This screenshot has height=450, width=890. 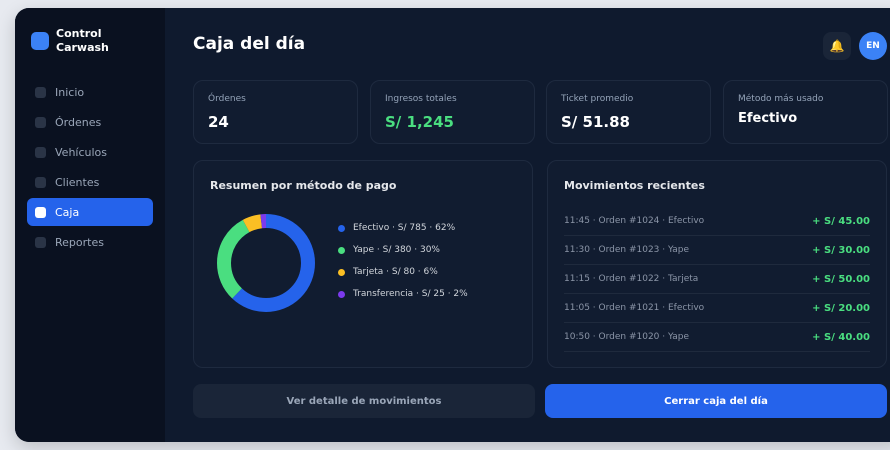 I want to click on list-item: 10:50 · Orden #1020 · Yape + S/ 40.00, so click(x=717, y=337).